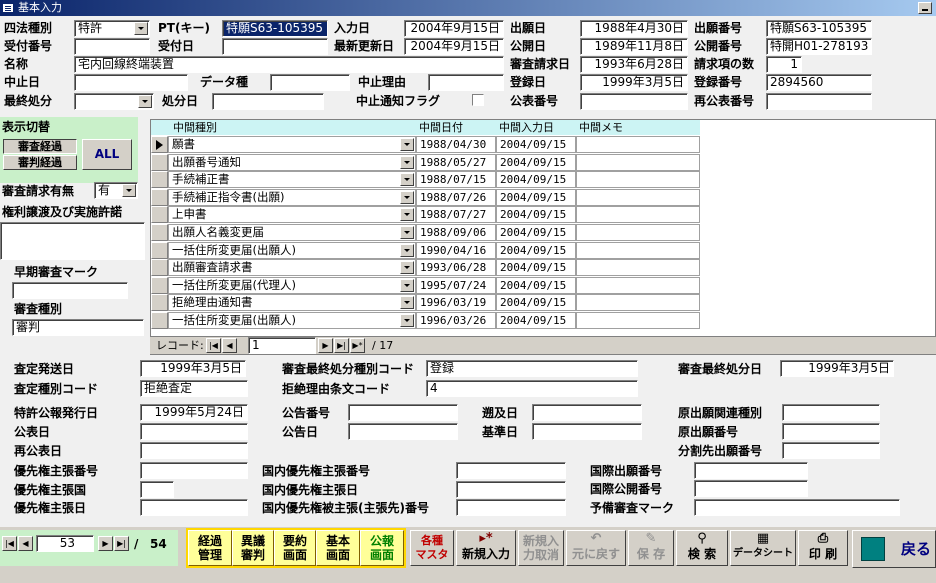 The height and width of the screenshot is (583, 936). What do you see at coordinates (229, 345) in the screenshot?
I see `prev-record-button: ◀` at bounding box center [229, 345].